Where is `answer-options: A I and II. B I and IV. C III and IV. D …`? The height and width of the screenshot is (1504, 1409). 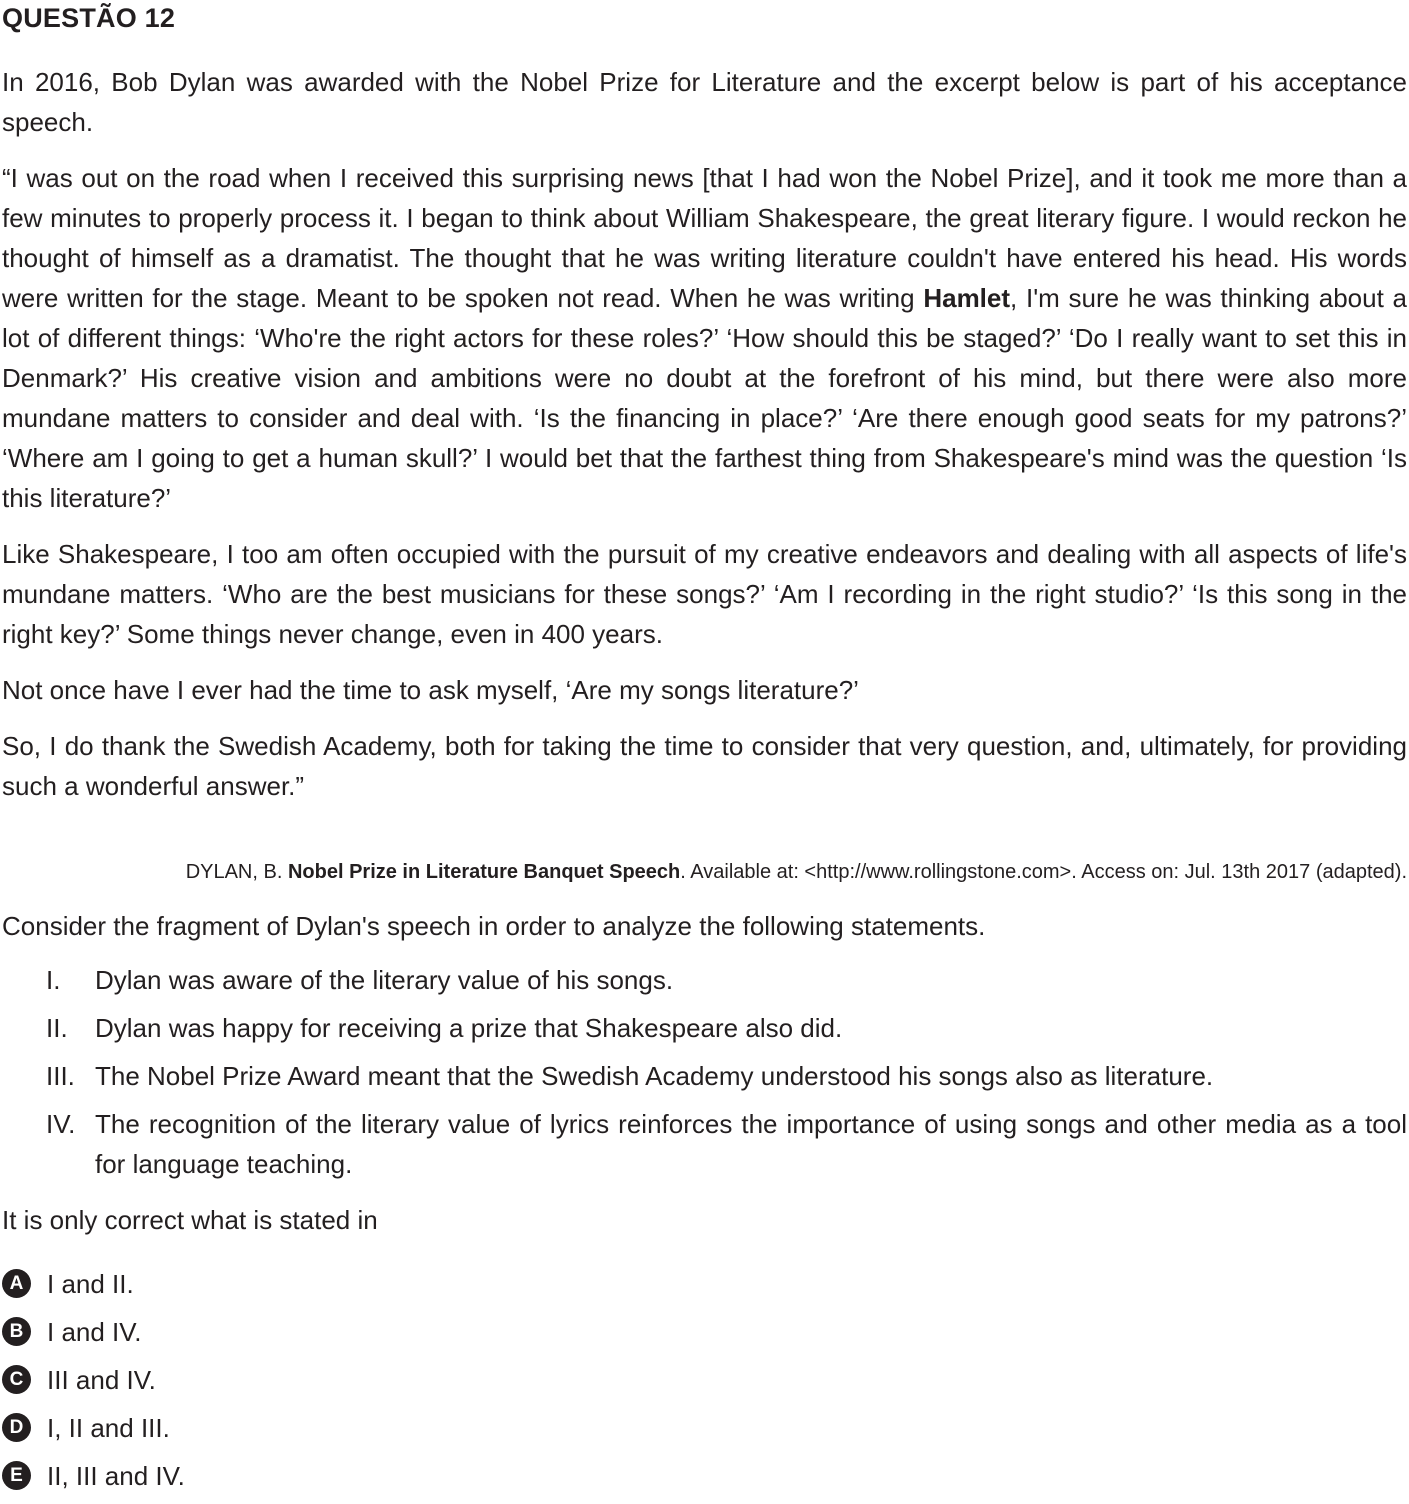
answer-options: A I and II. B I and IV. C III and IV. D … is located at coordinates (92, 1384).